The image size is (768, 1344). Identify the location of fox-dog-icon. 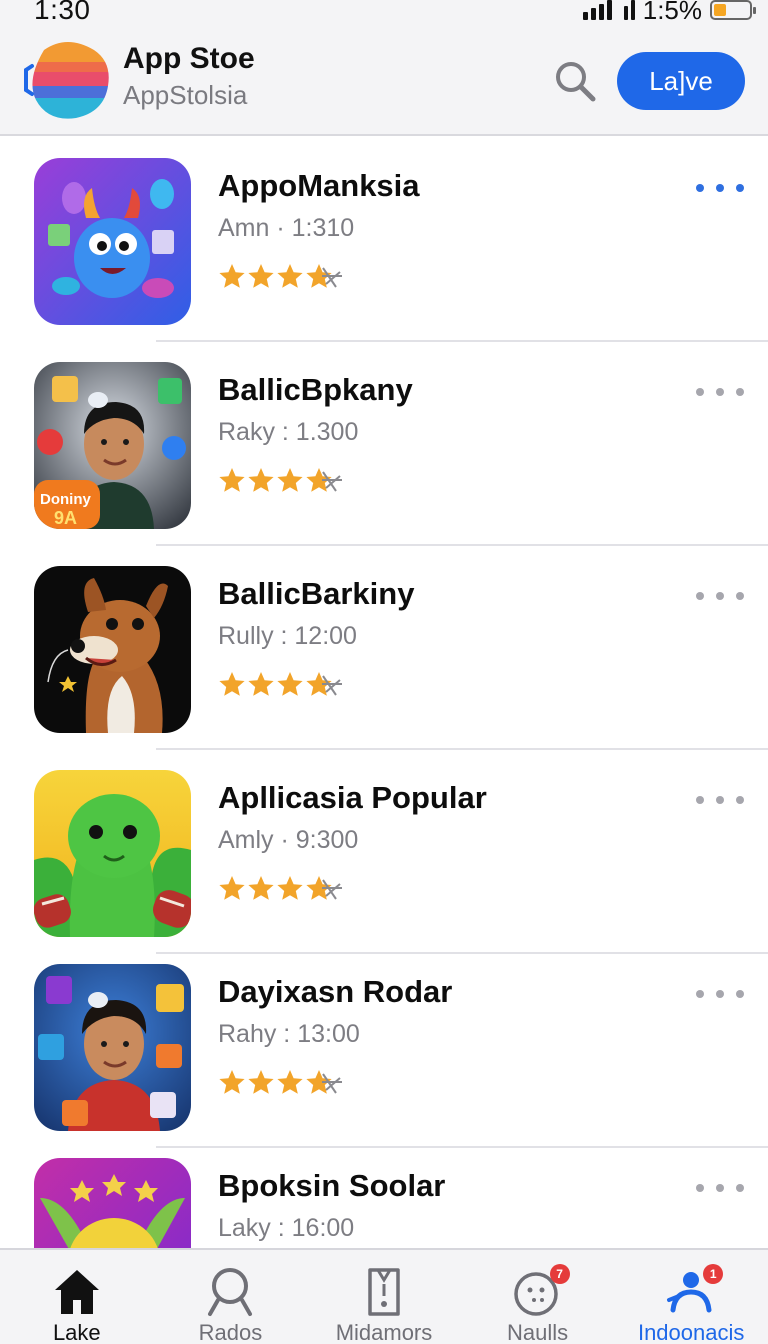
(112, 649).